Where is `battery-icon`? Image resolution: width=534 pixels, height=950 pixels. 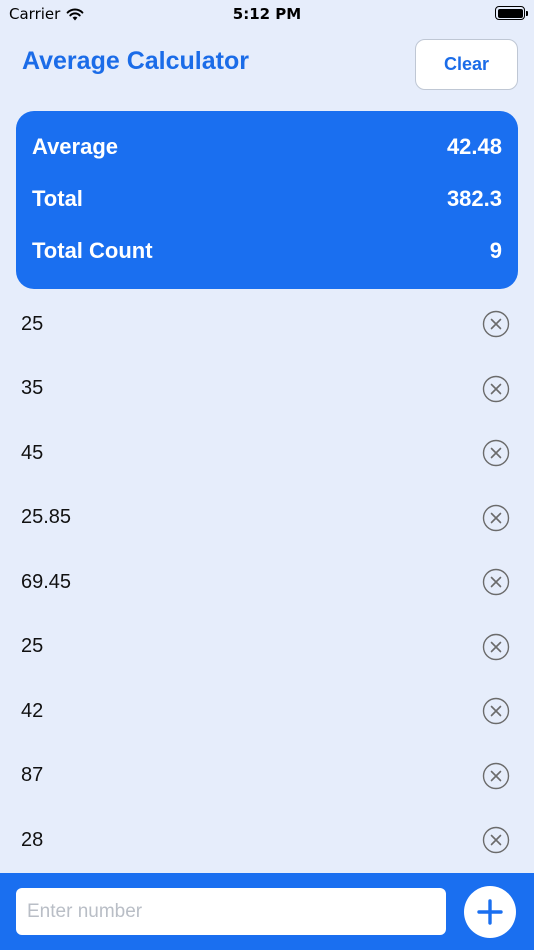 battery-icon is located at coordinates (511, 13).